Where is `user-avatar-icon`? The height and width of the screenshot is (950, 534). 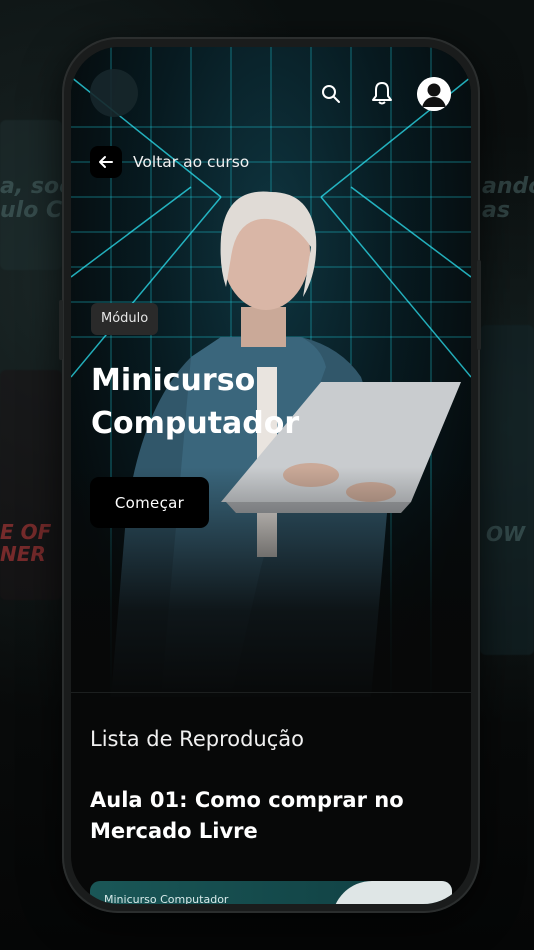 user-avatar-icon is located at coordinates (434, 94).